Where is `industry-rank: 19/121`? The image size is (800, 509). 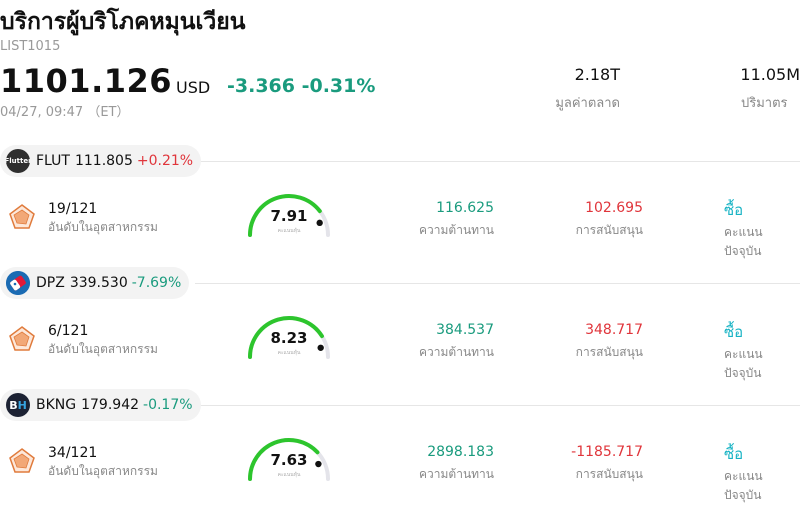
industry-rank: 19/121 is located at coordinates (73, 209).